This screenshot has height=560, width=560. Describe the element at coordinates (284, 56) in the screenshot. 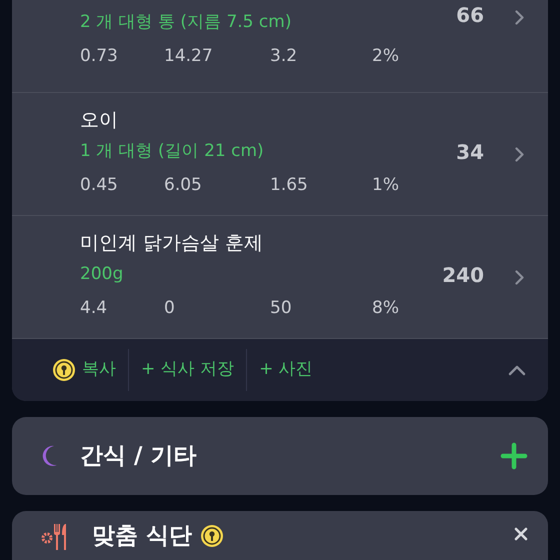

I see `nutrient-value: 3.2` at that location.